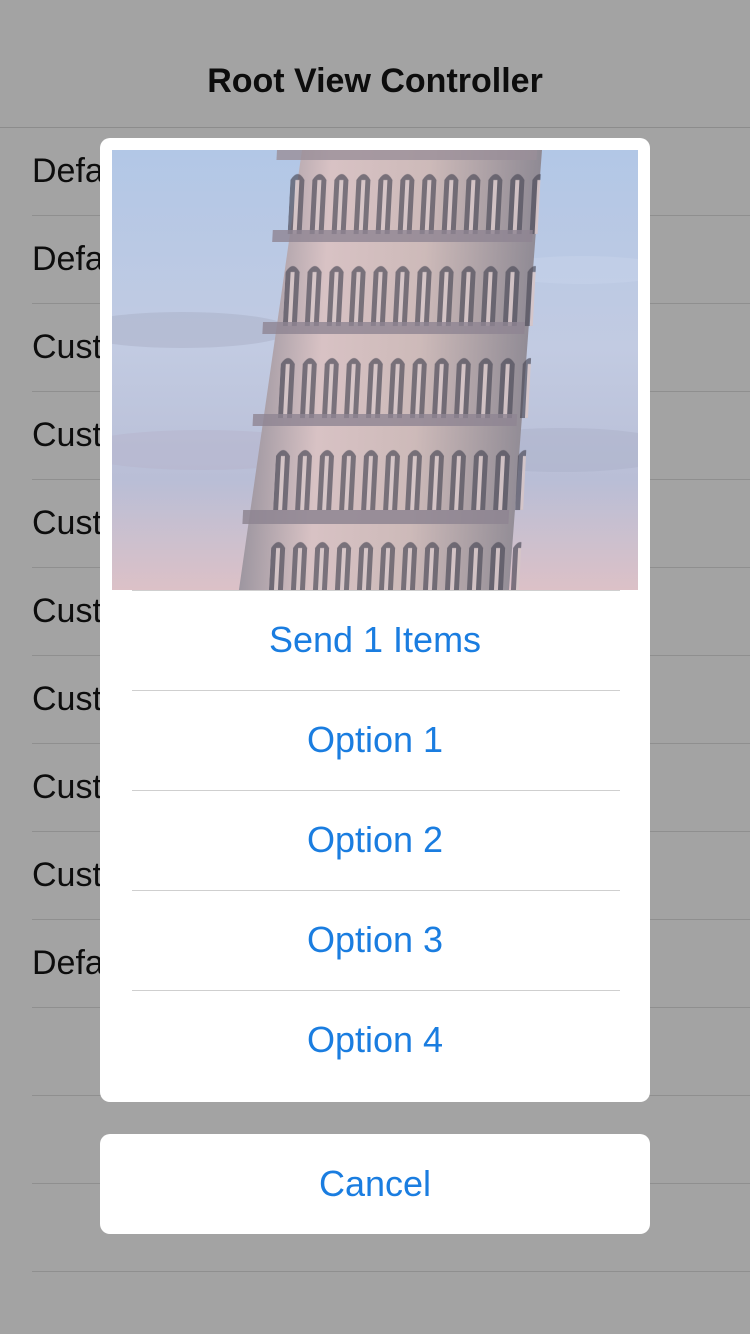 This screenshot has width=750, height=1334. I want to click on option-1-button: Option 1, so click(375, 740).